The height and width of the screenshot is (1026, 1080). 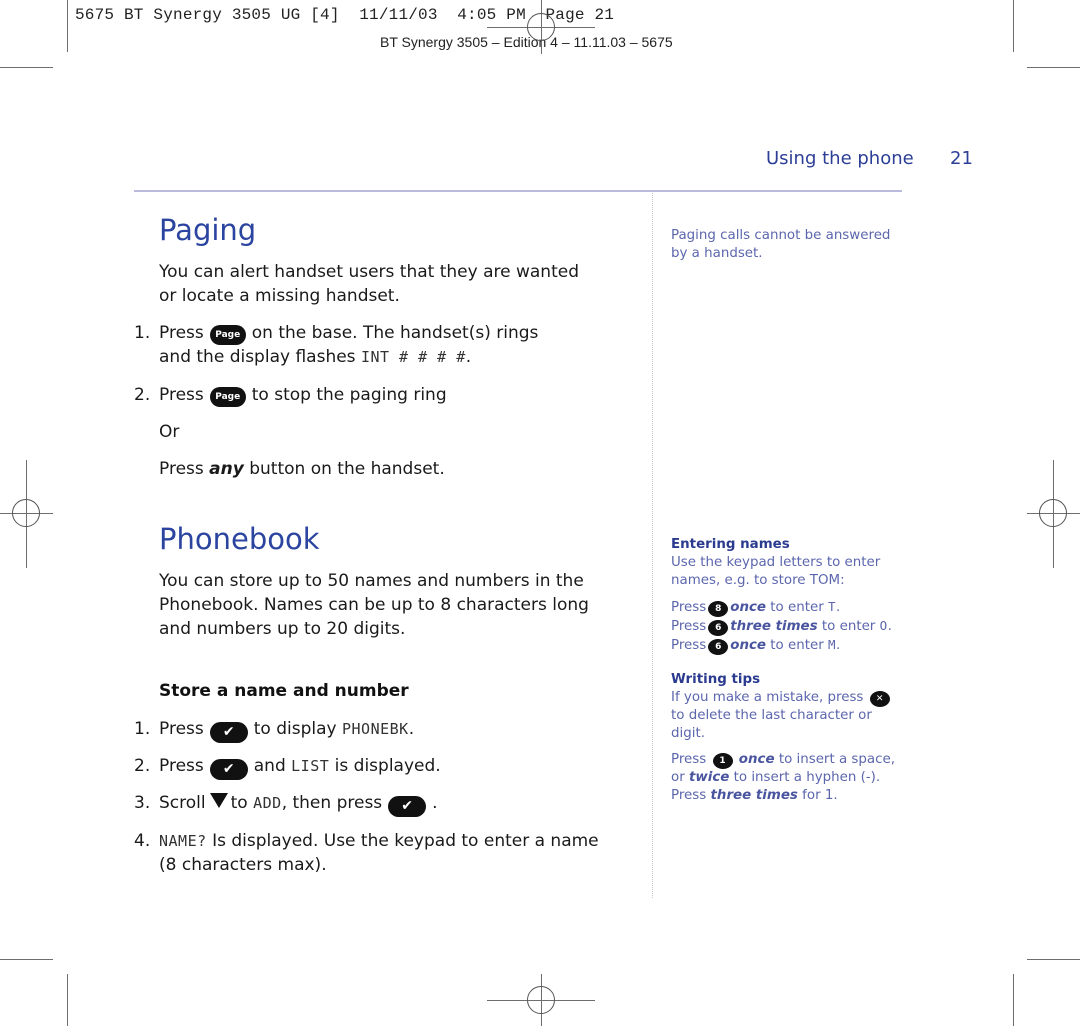 I want to click on phonebook-step-2: 2. Press ✔ and LIST is displayed., so click(x=287, y=767).